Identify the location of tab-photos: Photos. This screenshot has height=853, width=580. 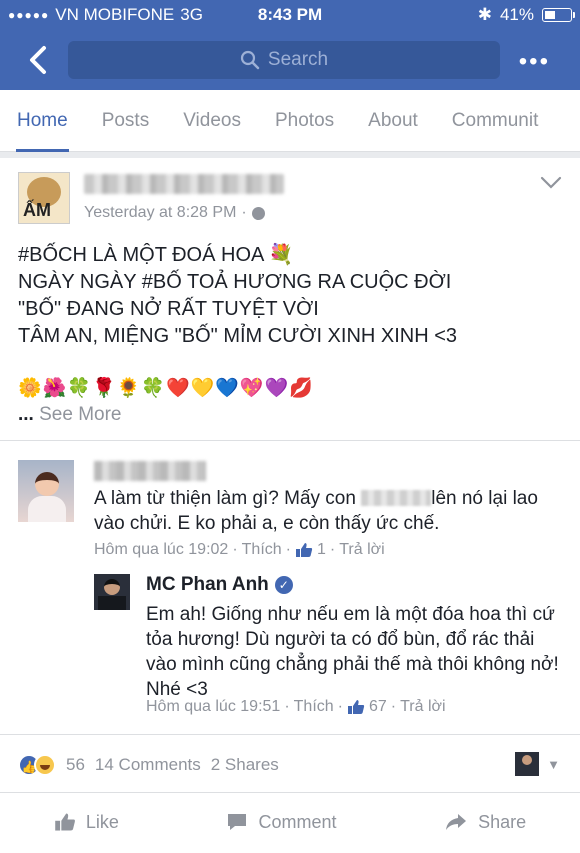
(304, 121).